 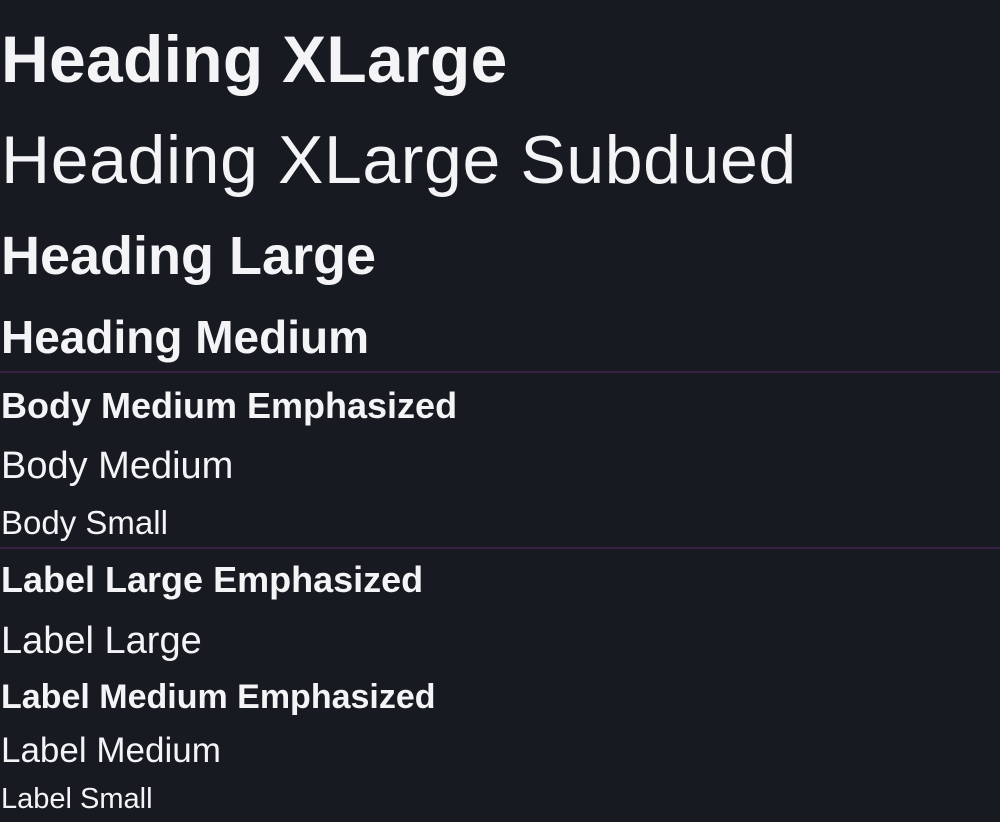 I want to click on body-small-sample: Body Small, so click(x=84, y=522).